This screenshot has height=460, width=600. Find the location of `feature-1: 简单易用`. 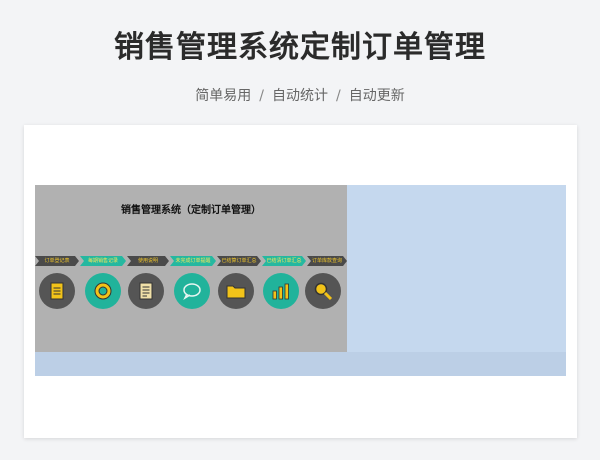

feature-1: 简单易用 is located at coordinates (223, 96).